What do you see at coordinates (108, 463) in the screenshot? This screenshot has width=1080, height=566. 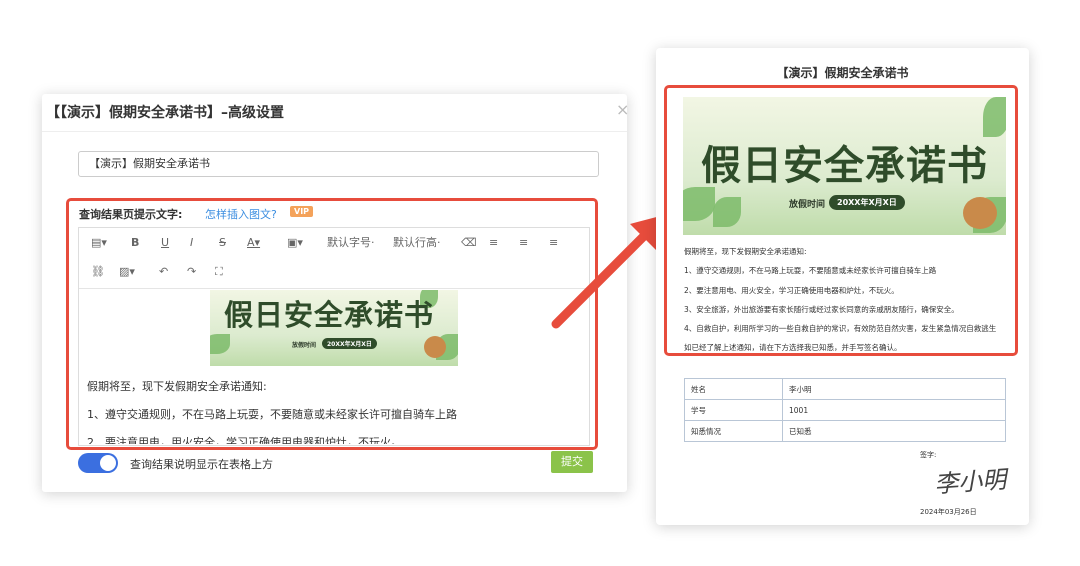 I see `toggle-knob` at bounding box center [108, 463].